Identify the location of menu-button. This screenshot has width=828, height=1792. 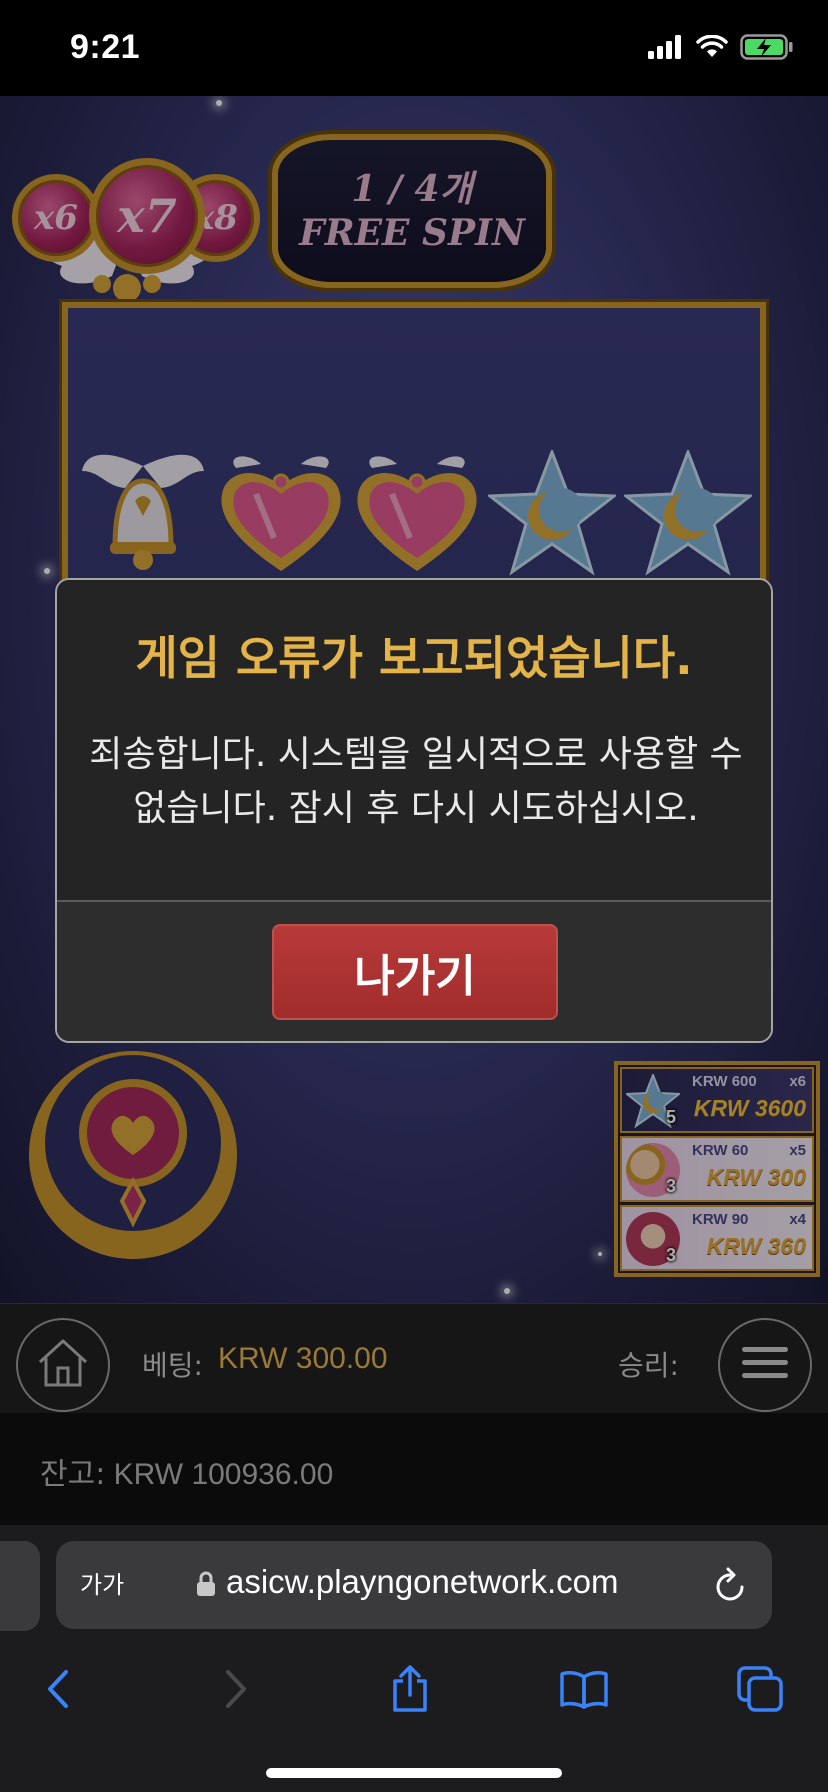
(765, 1365).